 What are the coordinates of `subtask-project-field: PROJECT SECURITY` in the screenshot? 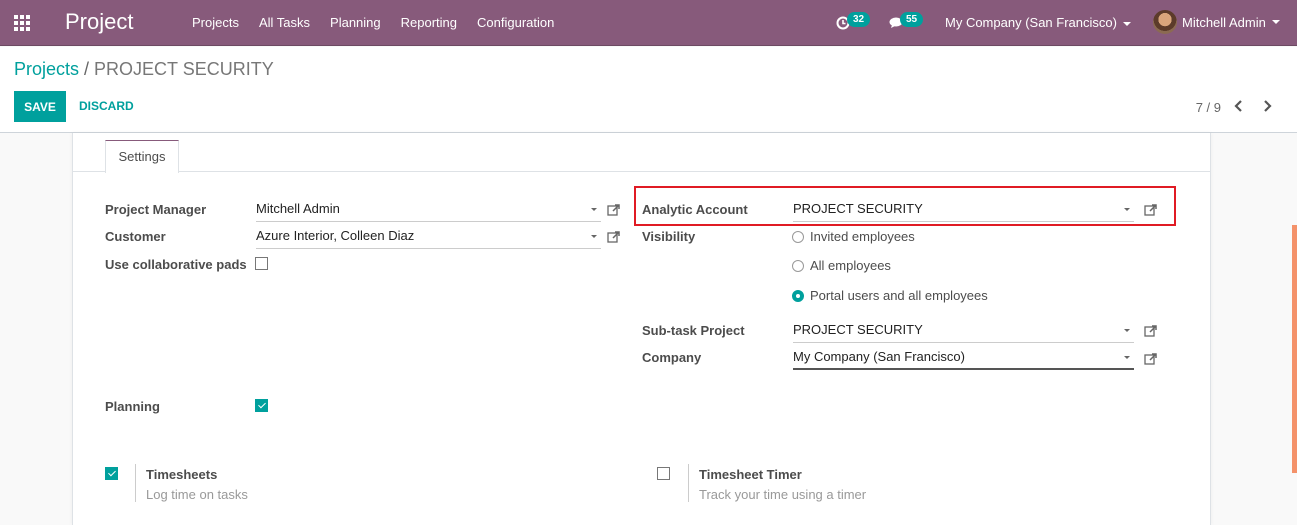 It's located at (963, 331).